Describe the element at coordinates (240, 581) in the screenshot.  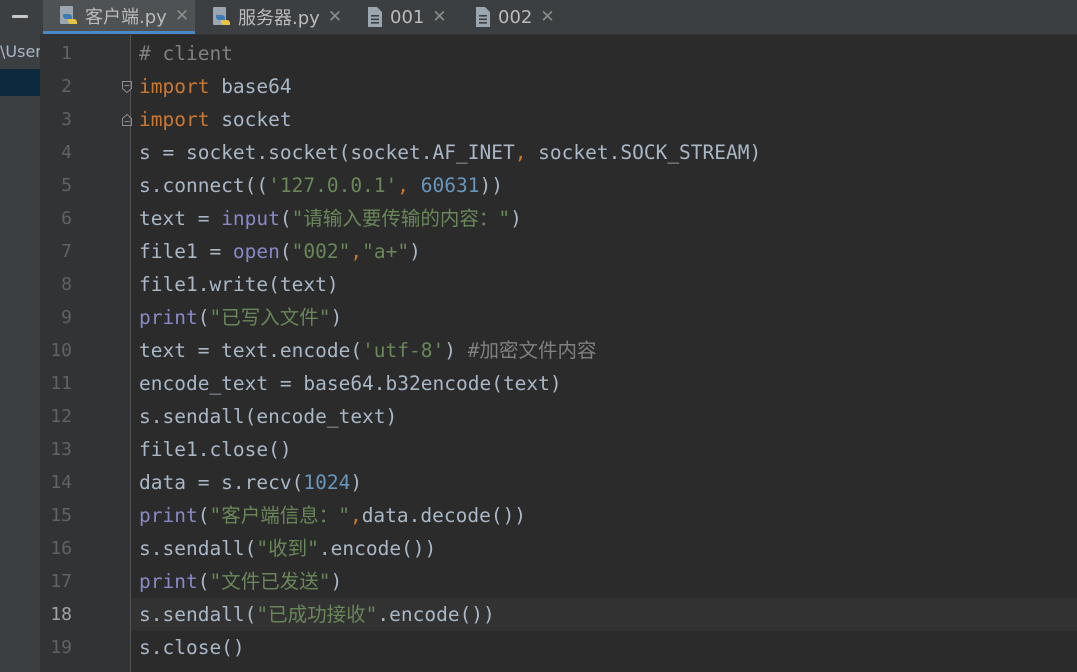
I see `code-line: print("文件已发送")` at that location.